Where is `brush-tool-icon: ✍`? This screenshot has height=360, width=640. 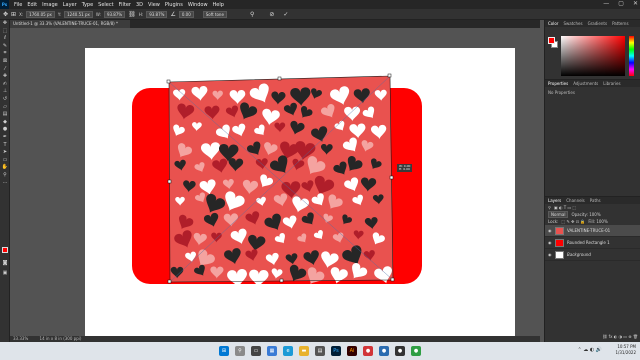 brush-tool-icon: ✍ is located at coordinates (5, 85).